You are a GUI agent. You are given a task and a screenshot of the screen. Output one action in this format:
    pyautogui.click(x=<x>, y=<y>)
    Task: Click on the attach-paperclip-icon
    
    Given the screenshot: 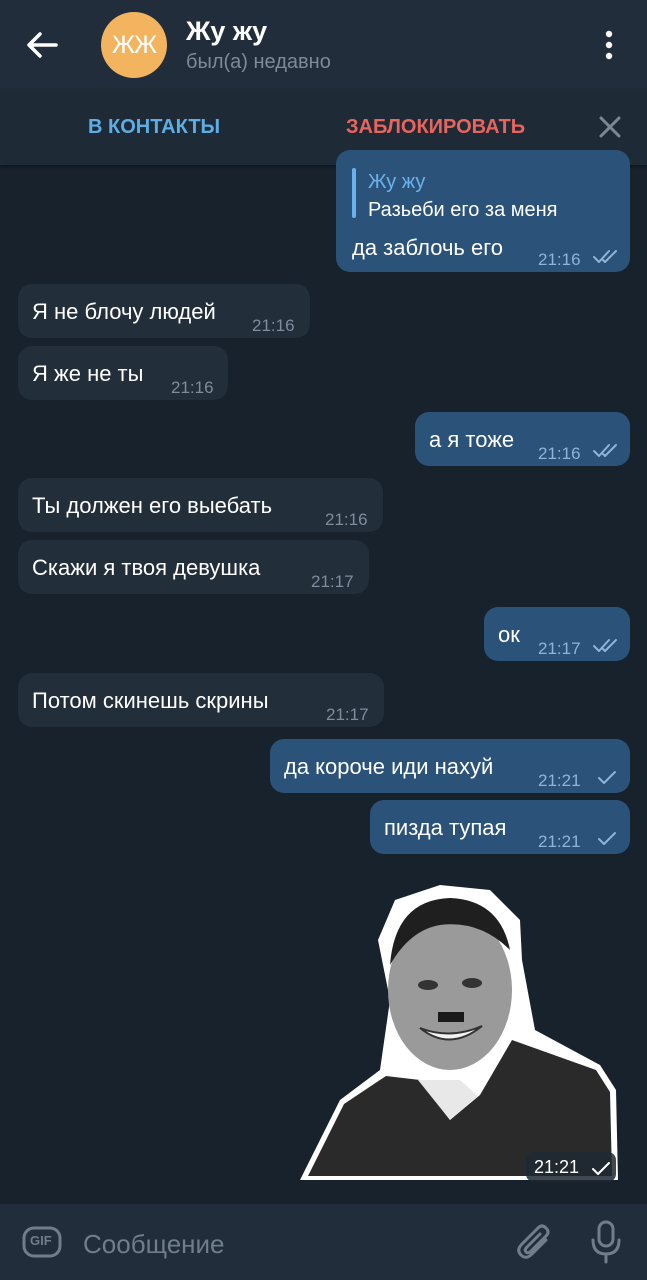 What is the action you would take?
    pyautogui.click(x=535, y=1243)
    